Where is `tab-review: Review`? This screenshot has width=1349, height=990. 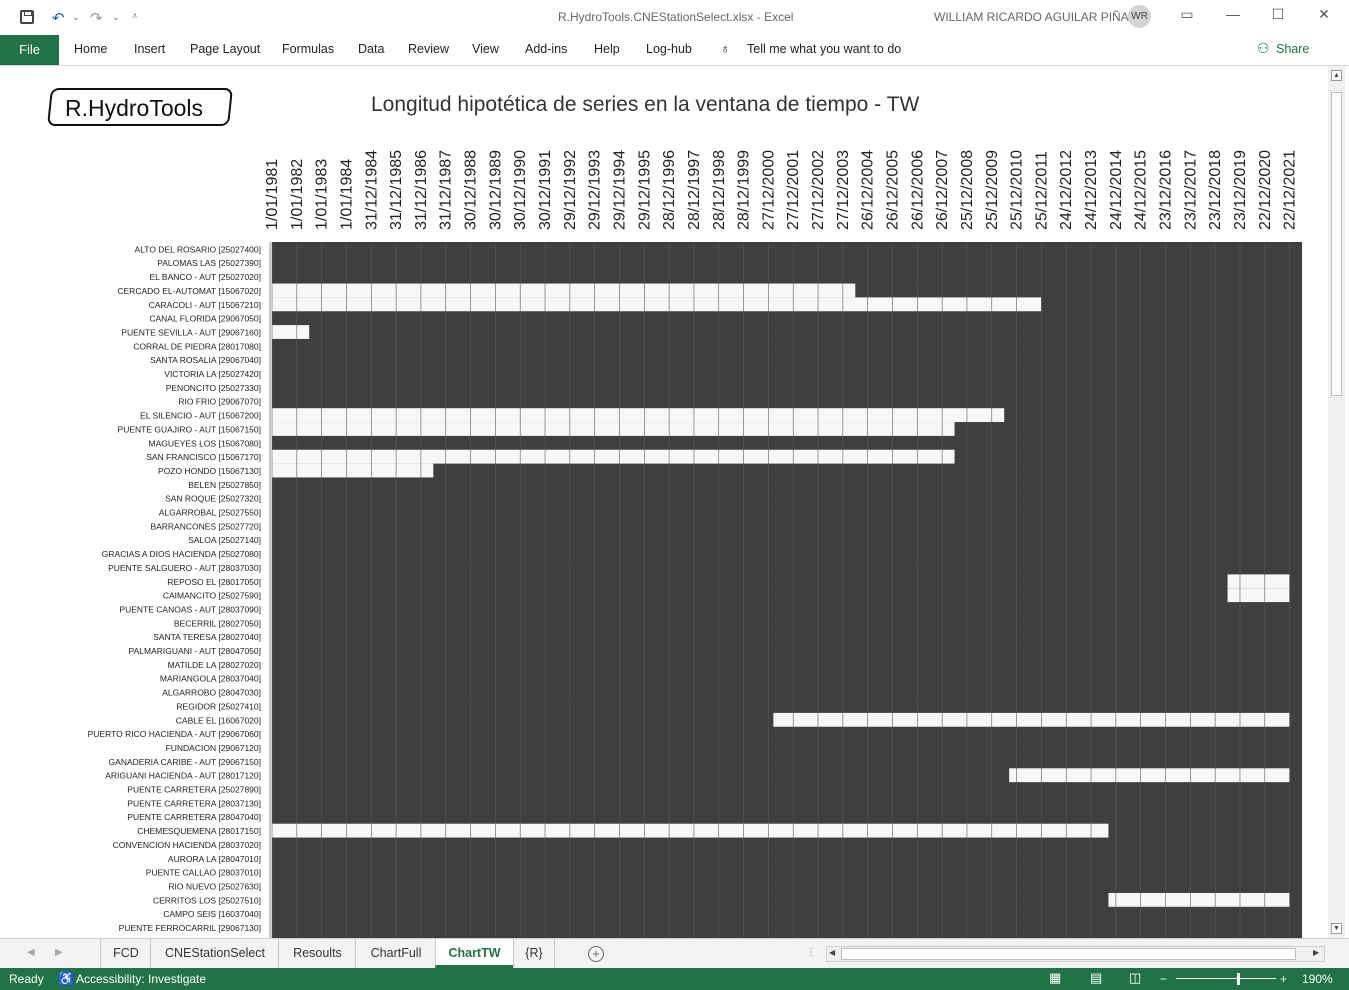 tab-review: Review is located at coordinates (428, 49).